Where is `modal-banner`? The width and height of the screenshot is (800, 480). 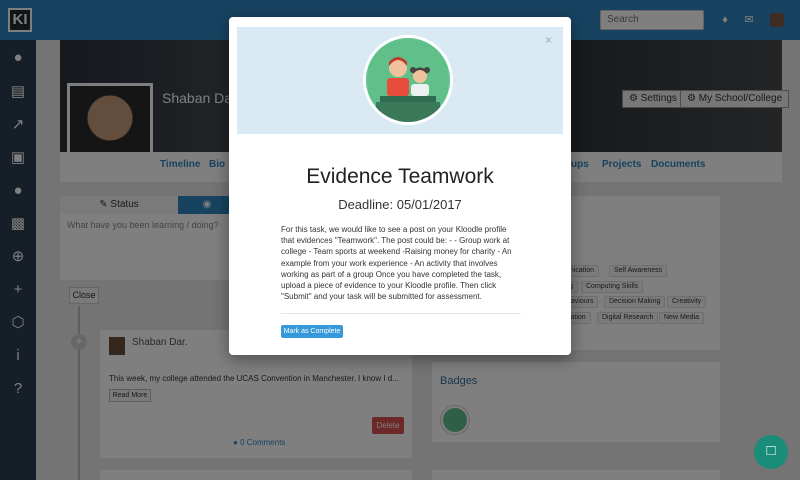 modal-banner is located at coordinates (400, 80).